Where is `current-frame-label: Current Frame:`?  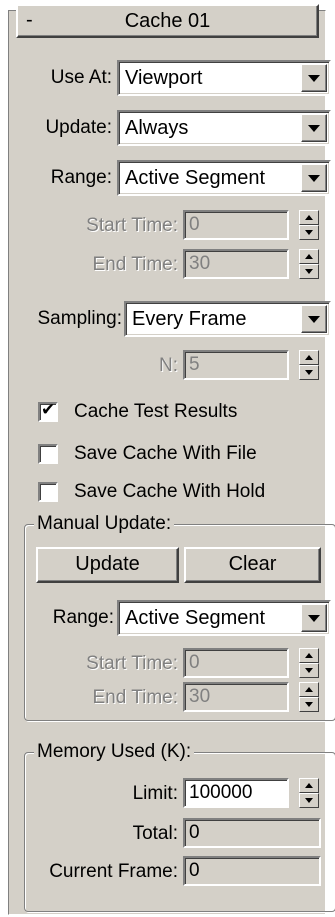 current-frame-label: Current Frame: is located at coordinates (113, 871).